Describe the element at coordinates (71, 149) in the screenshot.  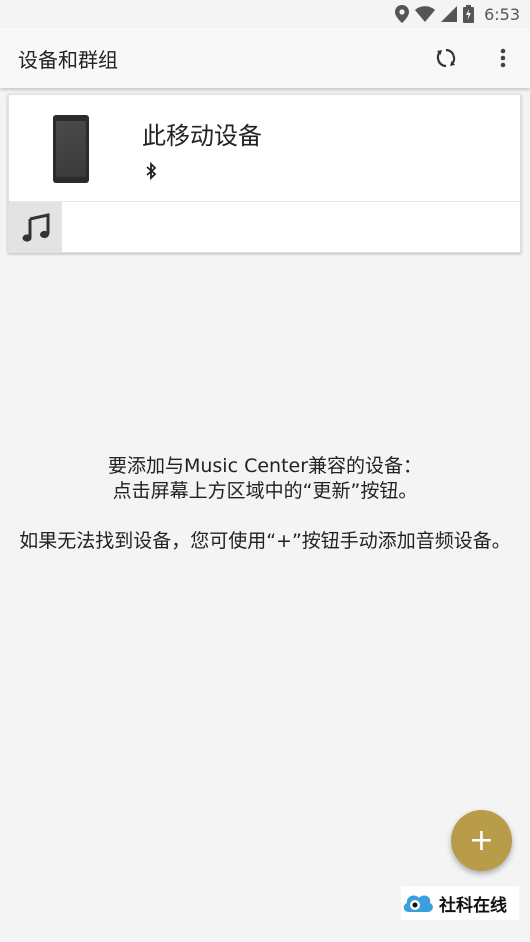
I see `phone-icon` at that location.